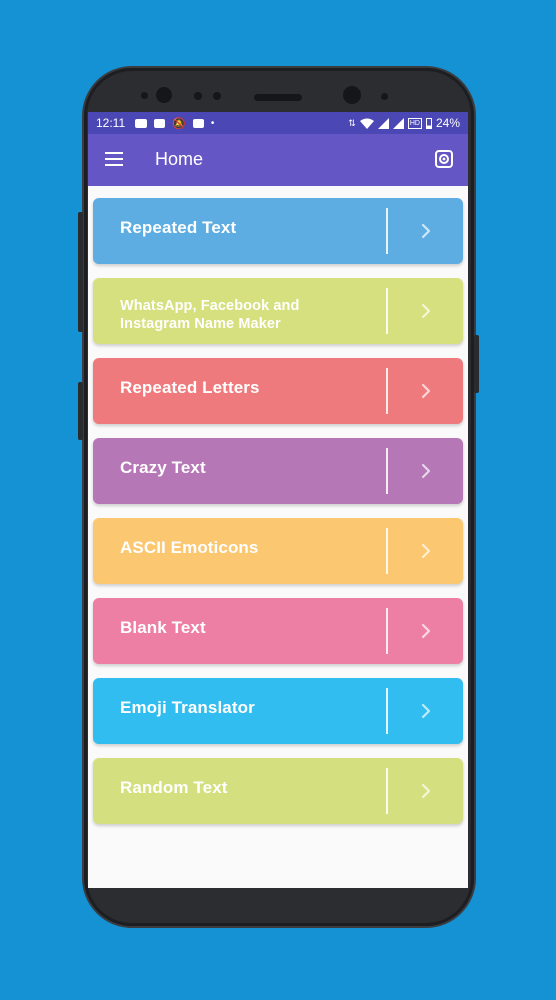  Describe the element at coordinates (80, 411) in the screenshot. I see `bixby-button` at that location.